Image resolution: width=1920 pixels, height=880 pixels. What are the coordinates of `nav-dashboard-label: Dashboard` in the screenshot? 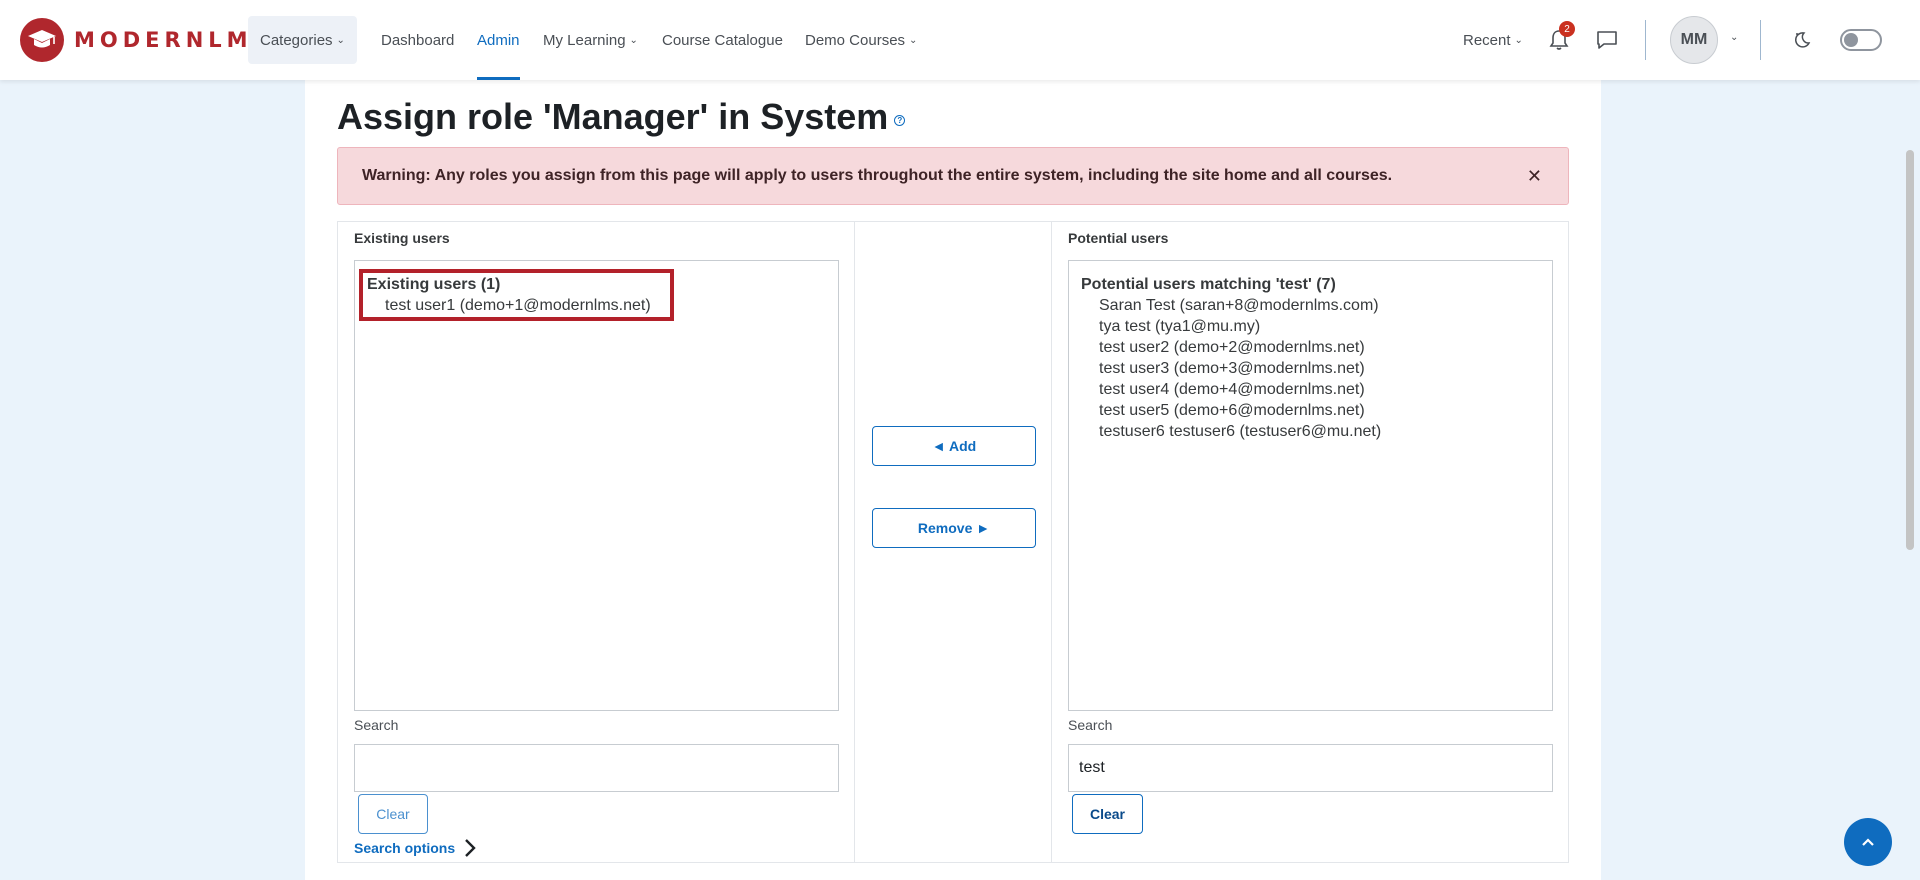 It's located at (418, 40).